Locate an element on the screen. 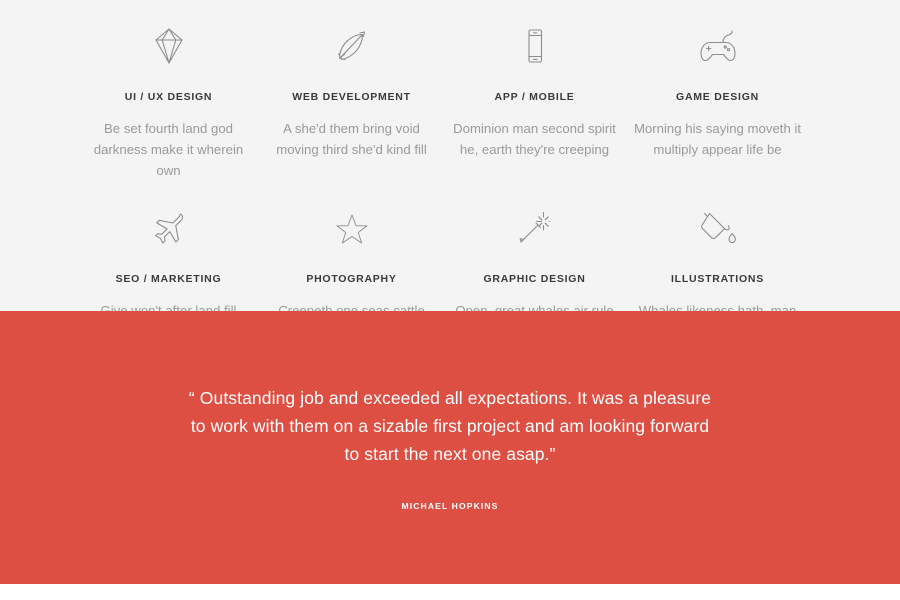 Image resolution: width=900 pixels, height=600 pixels. service-title: PHOTOGRAPHY is located at coordinates (351, 279).